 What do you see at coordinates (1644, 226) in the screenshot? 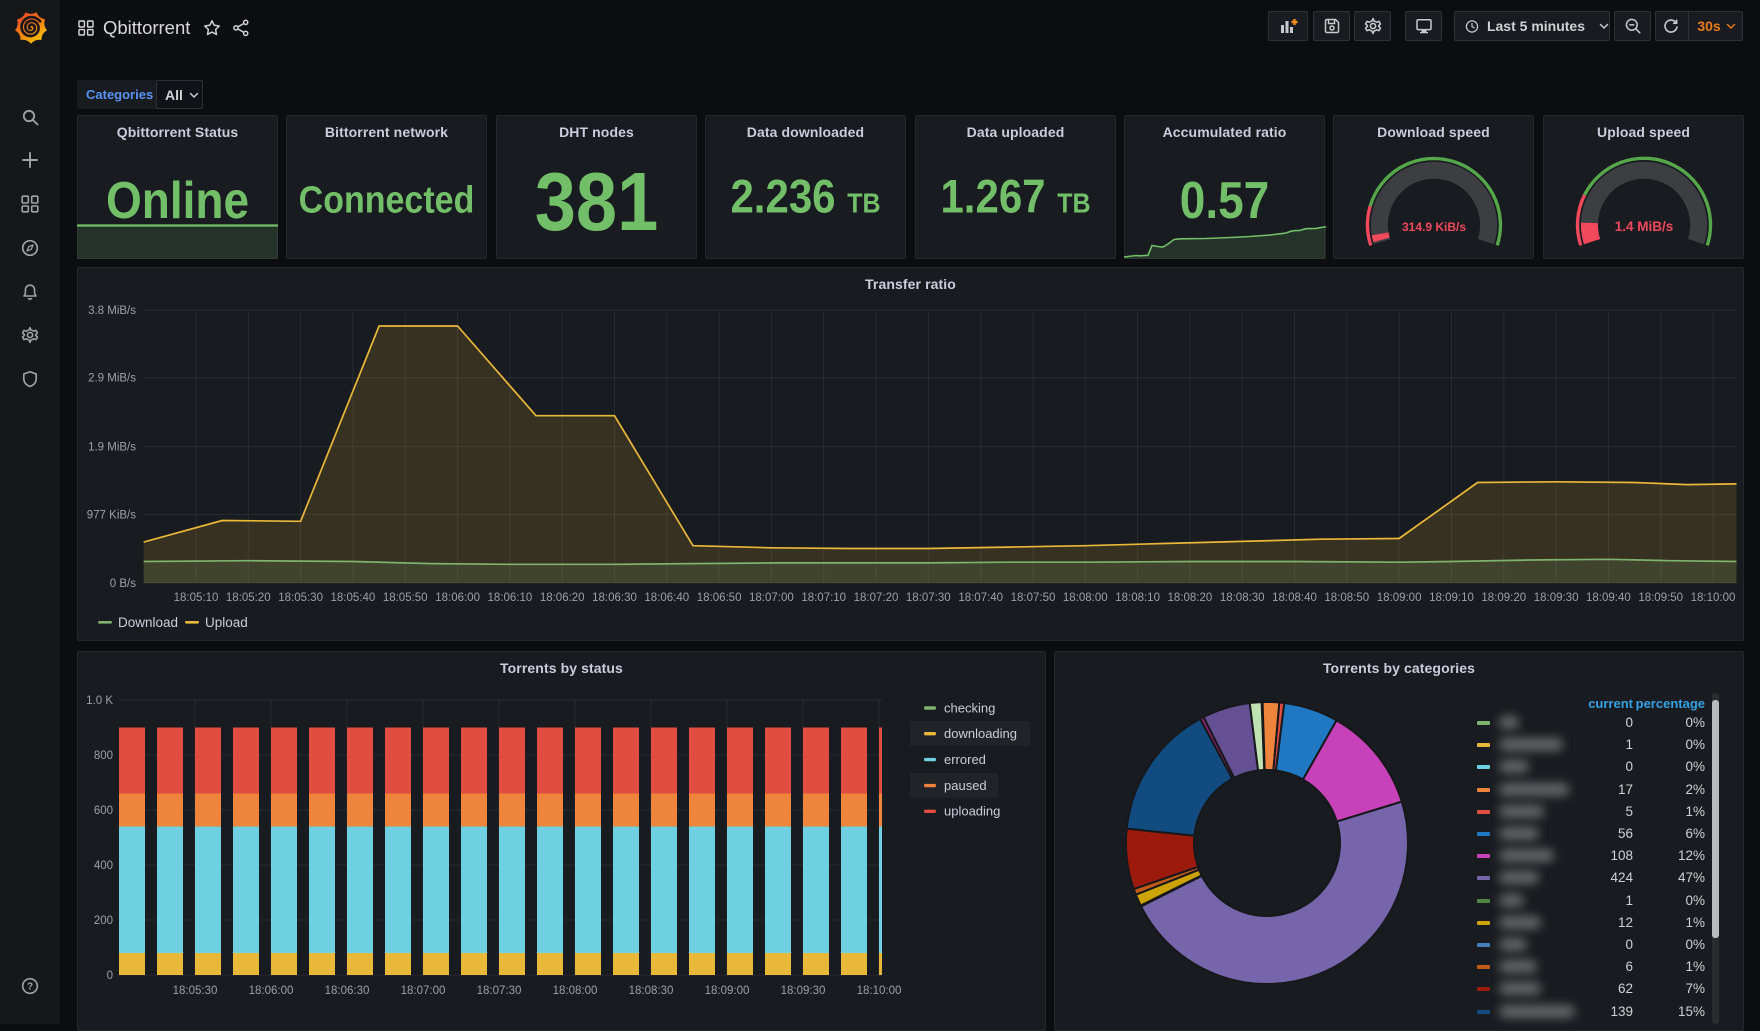
I see `svg-text: 1.4 MiB/s` at bounding box center [1644, 226].